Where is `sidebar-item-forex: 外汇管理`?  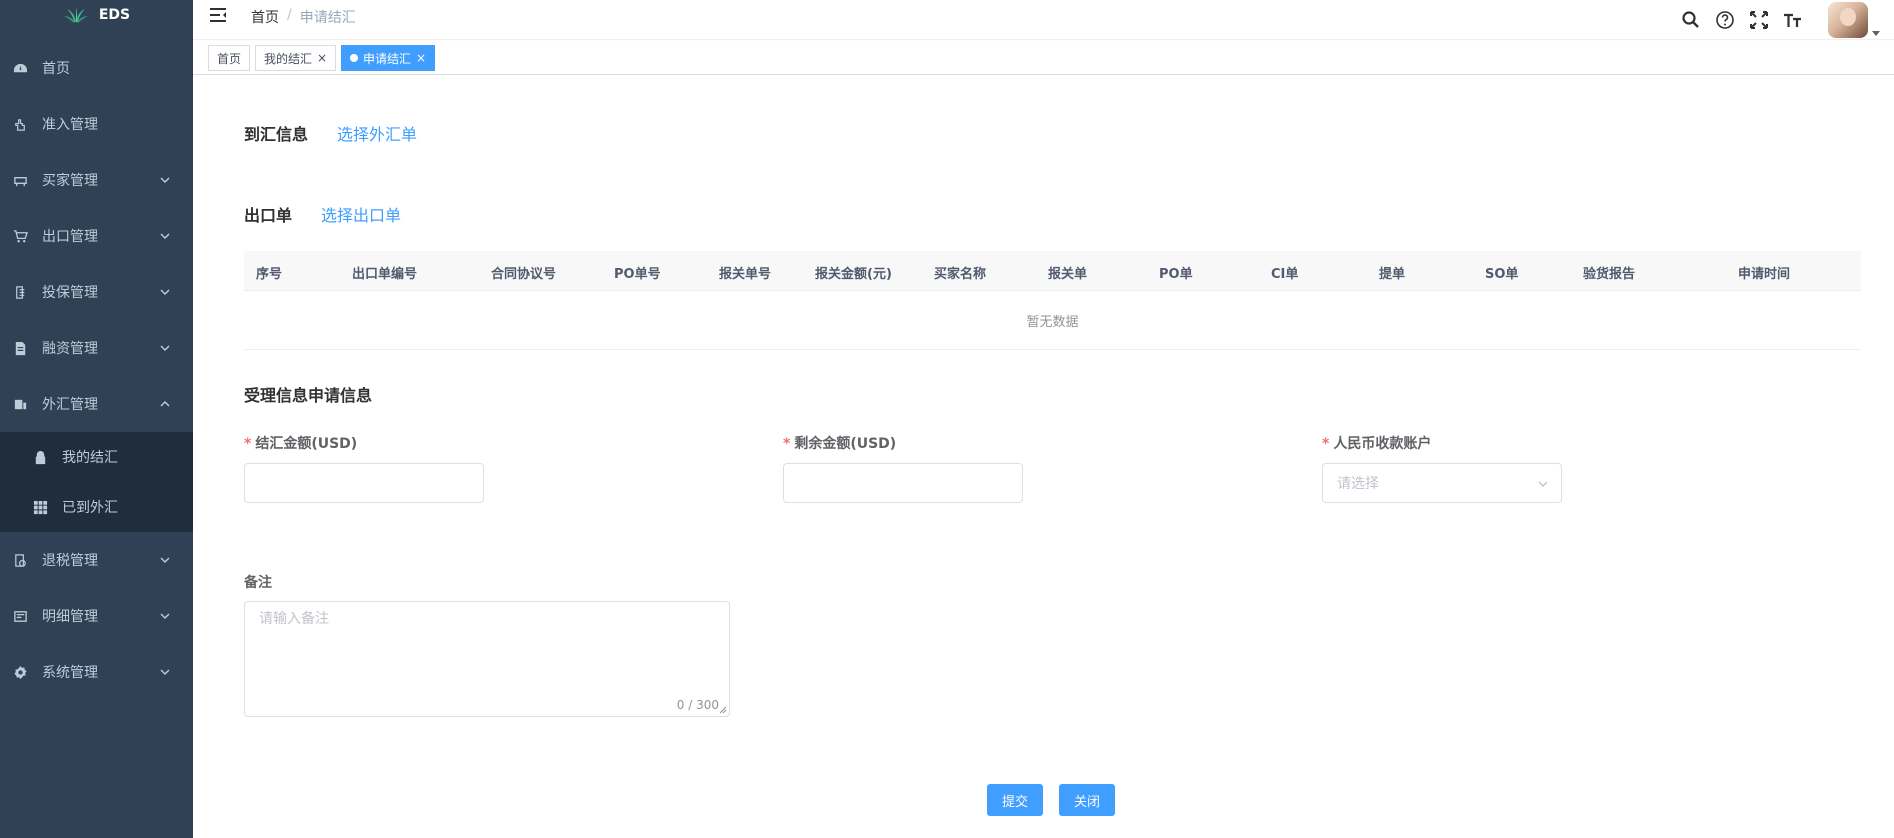 sidebar-item-forex: 外汇管理 is located at coordinates (96, 404).